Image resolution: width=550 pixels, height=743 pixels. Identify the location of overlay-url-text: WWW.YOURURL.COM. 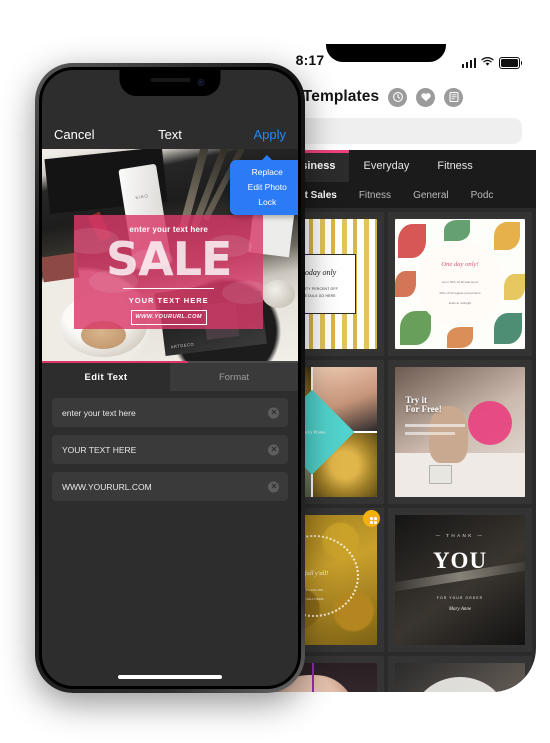
(169, 317).